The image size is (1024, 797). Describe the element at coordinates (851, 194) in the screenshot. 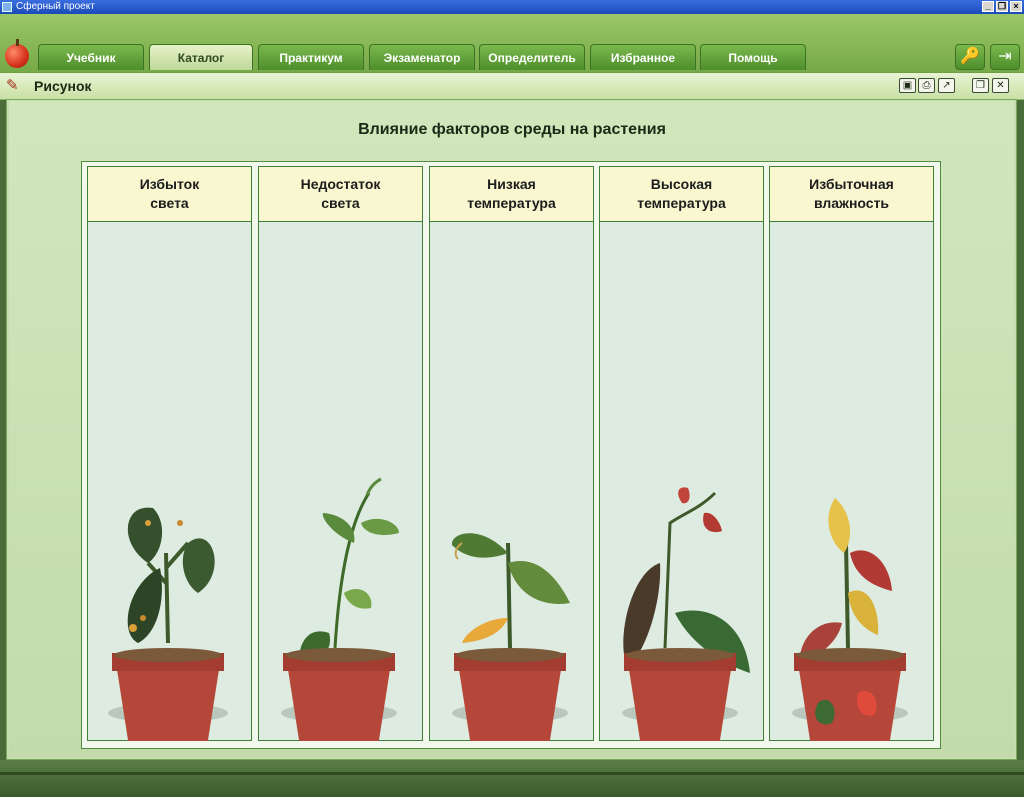

I see `column-label: Избыточная влажность` at that location.